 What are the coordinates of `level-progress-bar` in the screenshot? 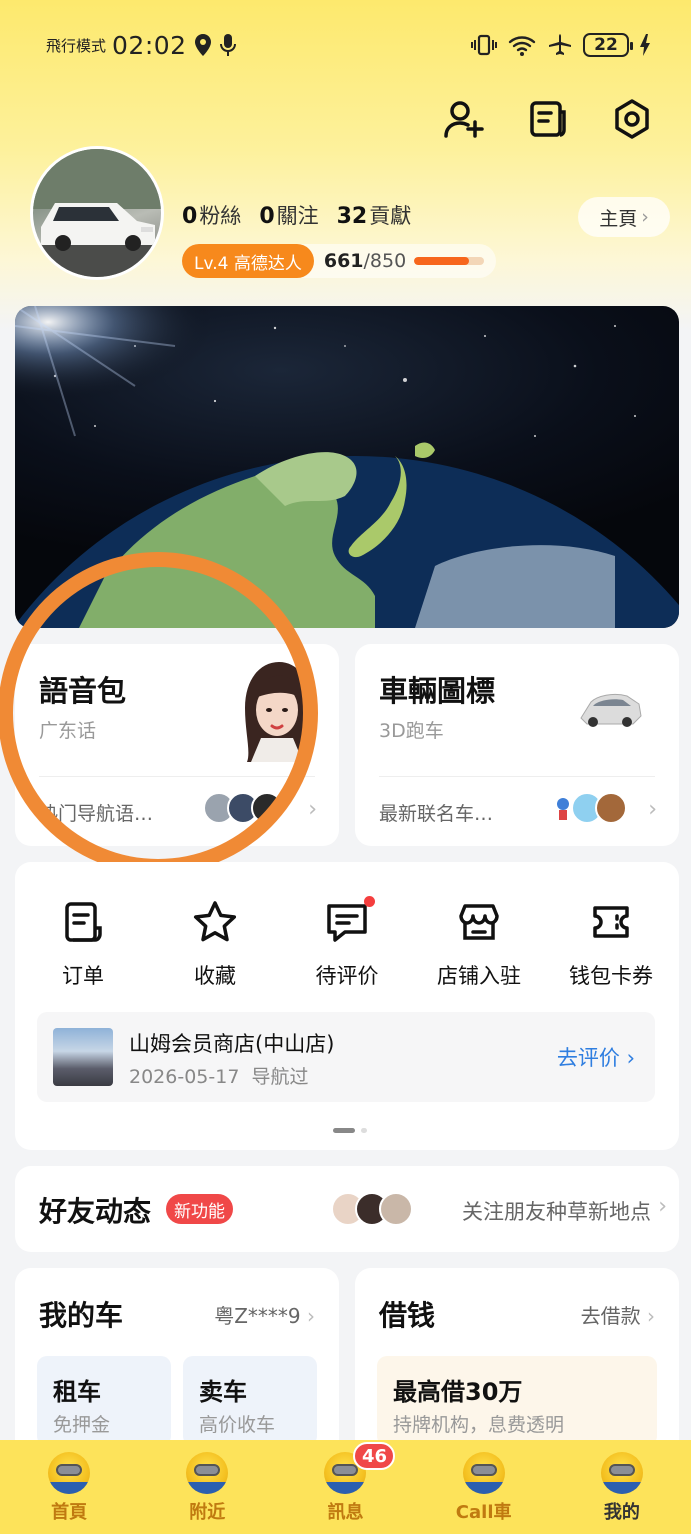 It's located at (449, 261).